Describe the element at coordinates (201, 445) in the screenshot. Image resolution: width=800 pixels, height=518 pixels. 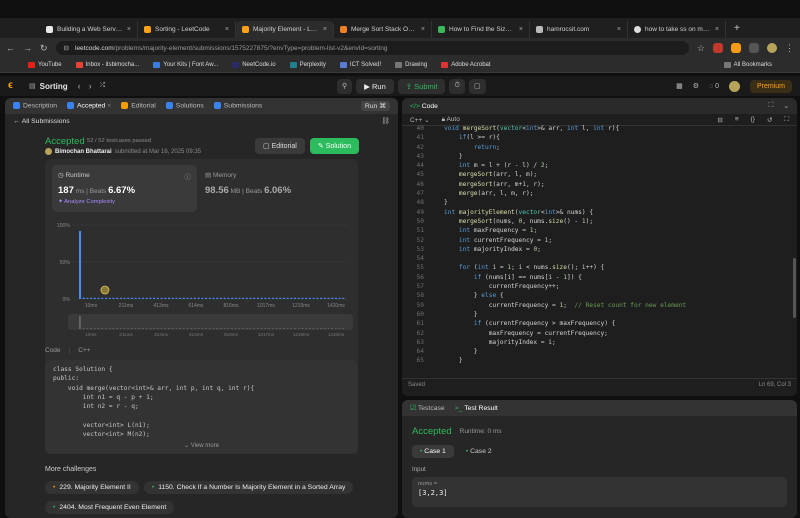
I see `view-more-button: ⌄ View more` at that location.